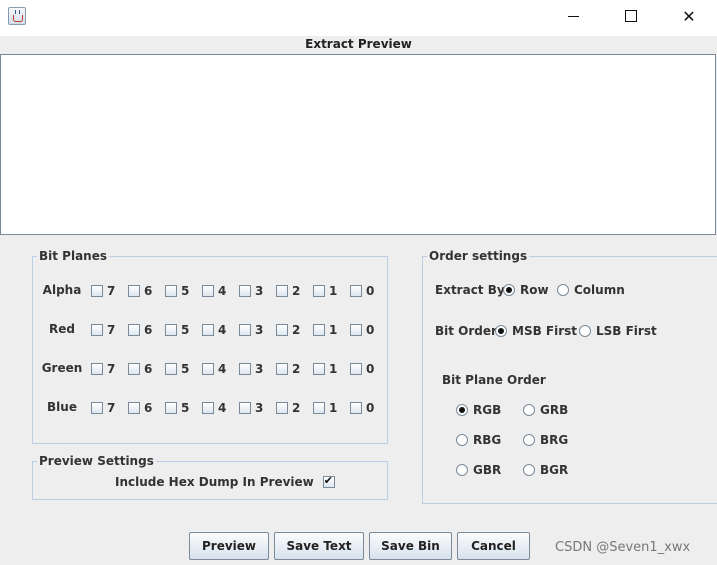  I want to click on preview-button: Preview, so click(229, 546).